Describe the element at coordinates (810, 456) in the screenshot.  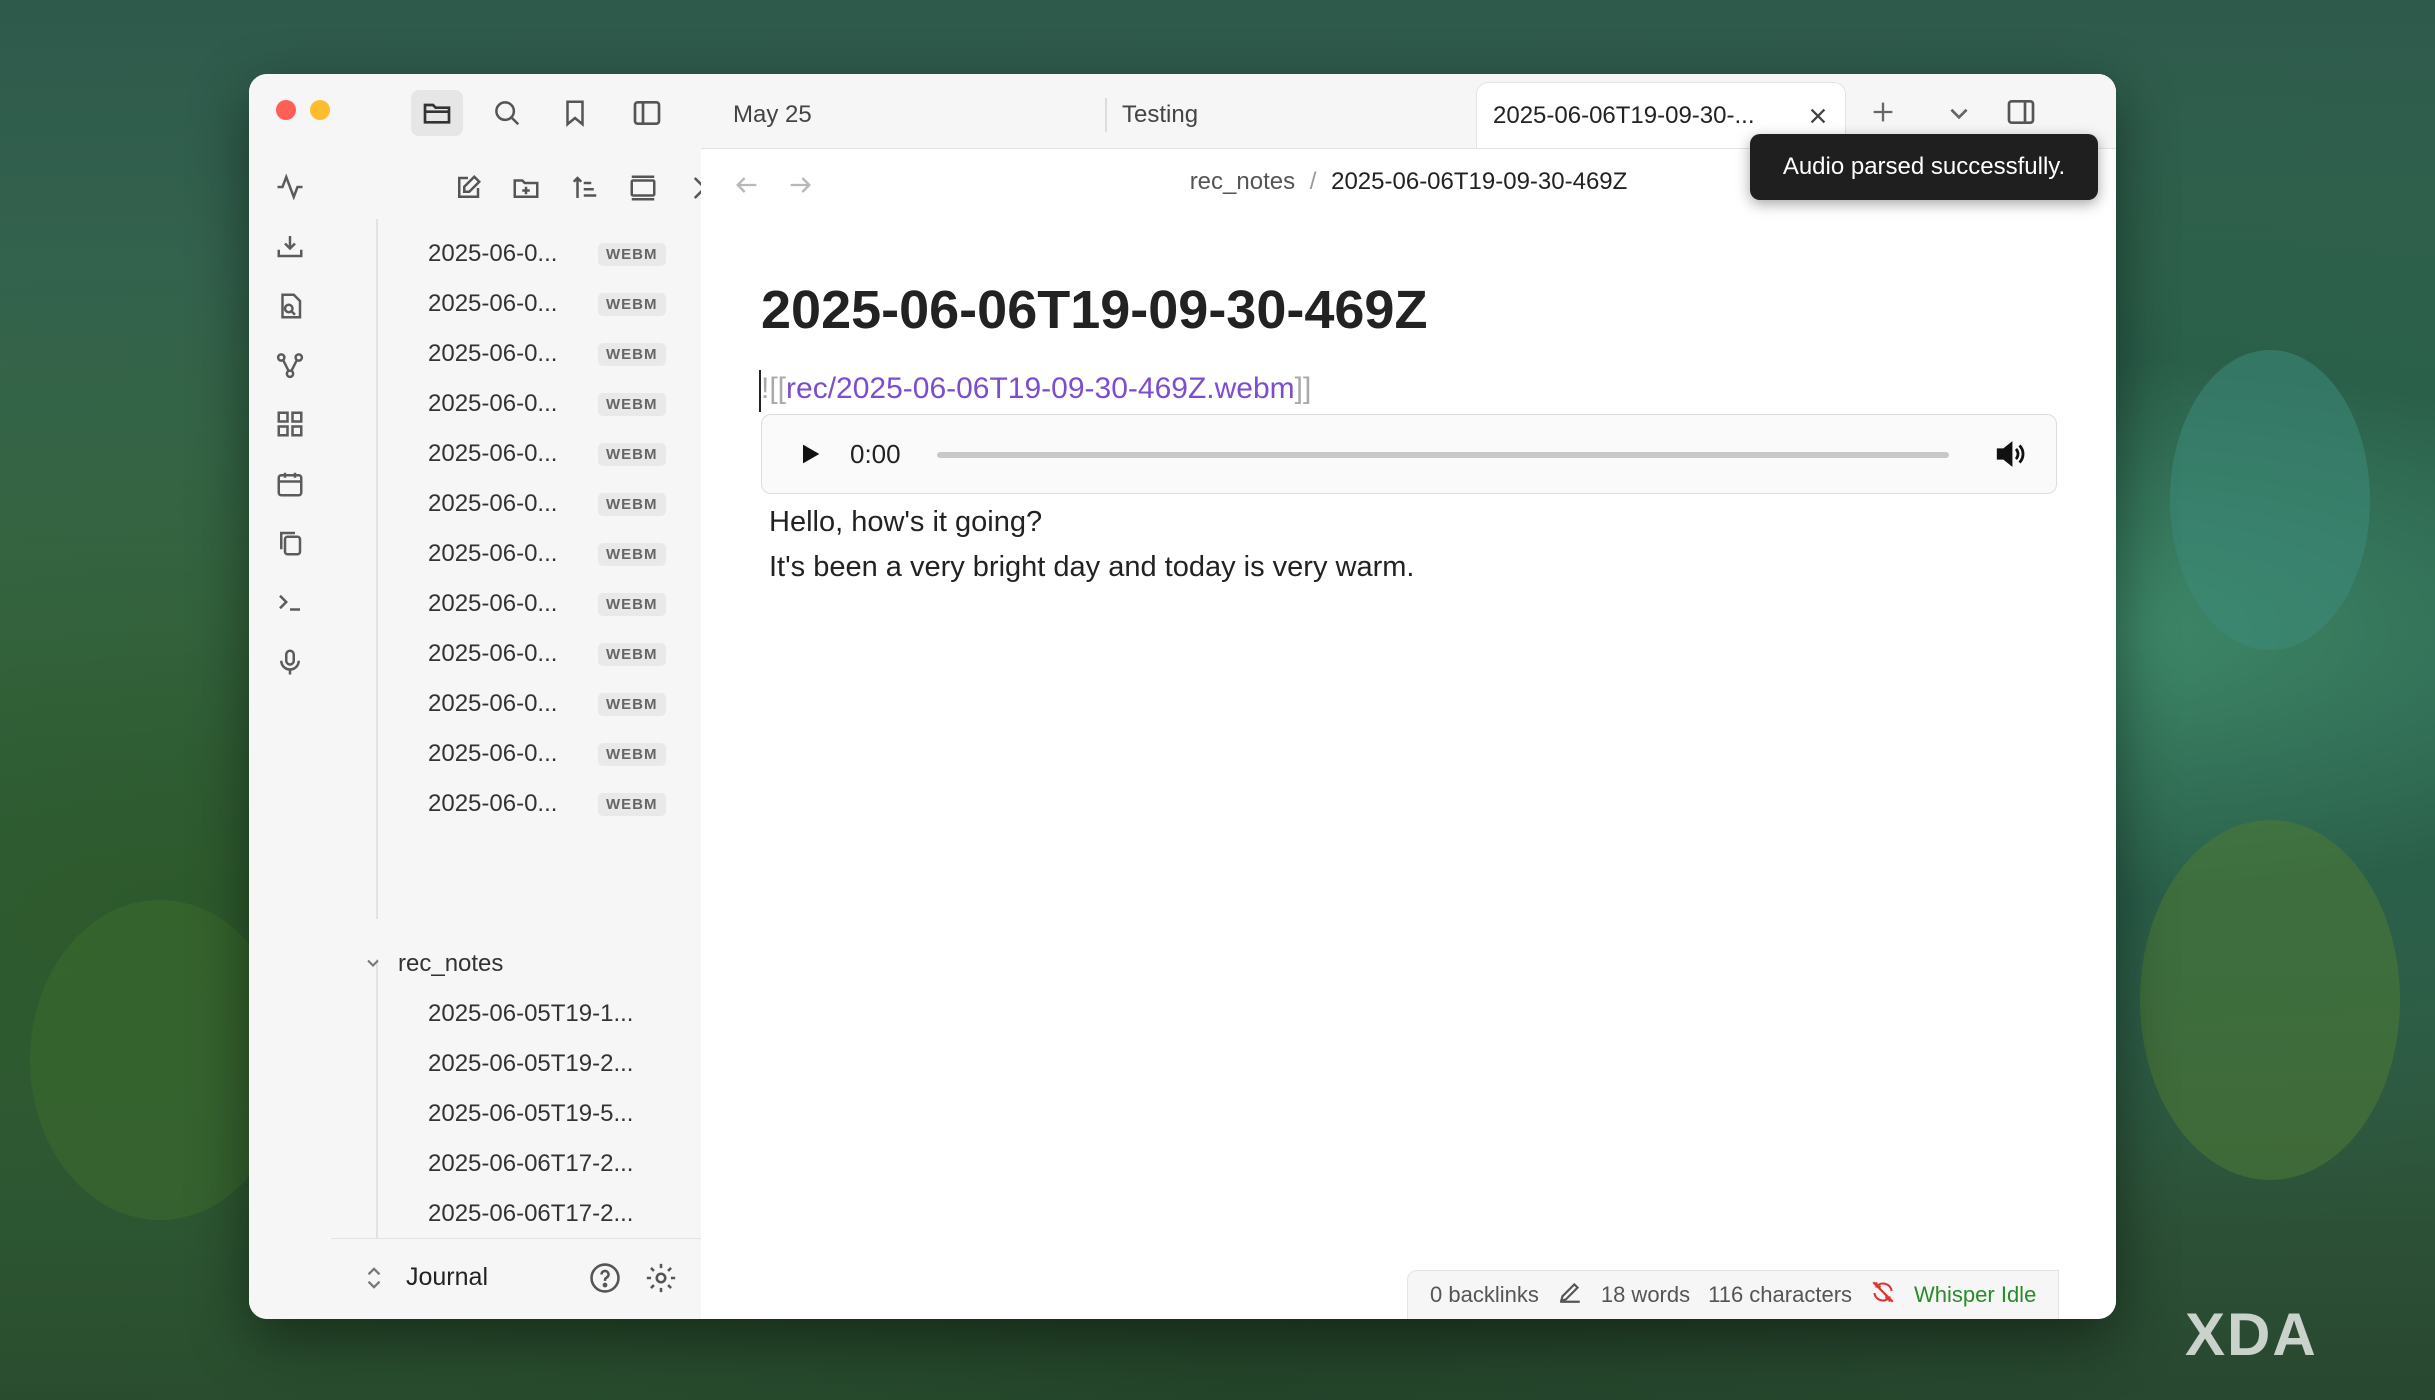
I see `play-icon` at that location.